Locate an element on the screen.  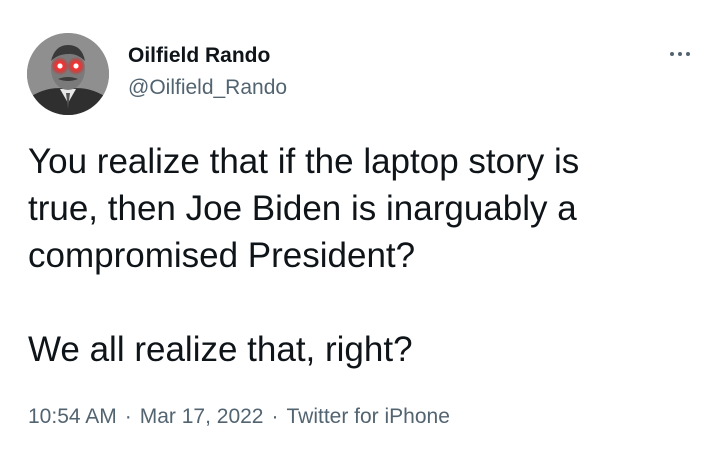
avatar is located at coordinates (68, 74).